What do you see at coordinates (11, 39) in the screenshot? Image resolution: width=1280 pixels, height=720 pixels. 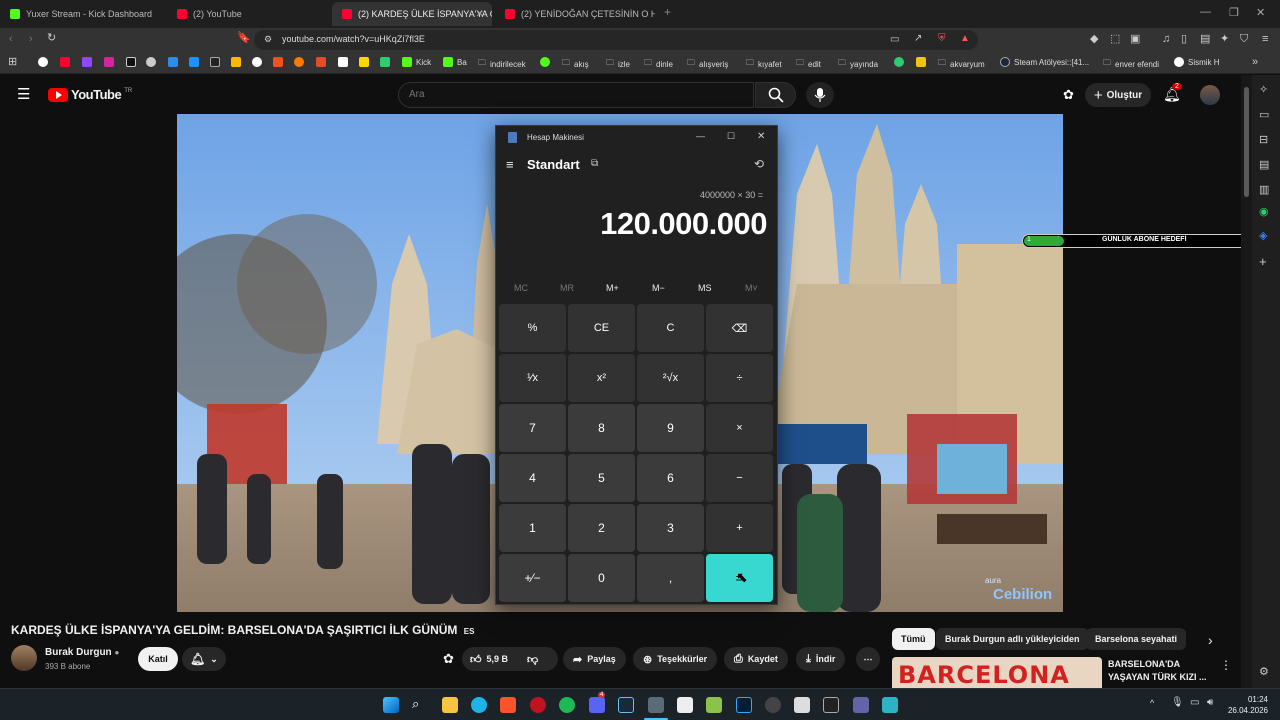 I see `back-icon: ‹` at bounding box center [11, 39].